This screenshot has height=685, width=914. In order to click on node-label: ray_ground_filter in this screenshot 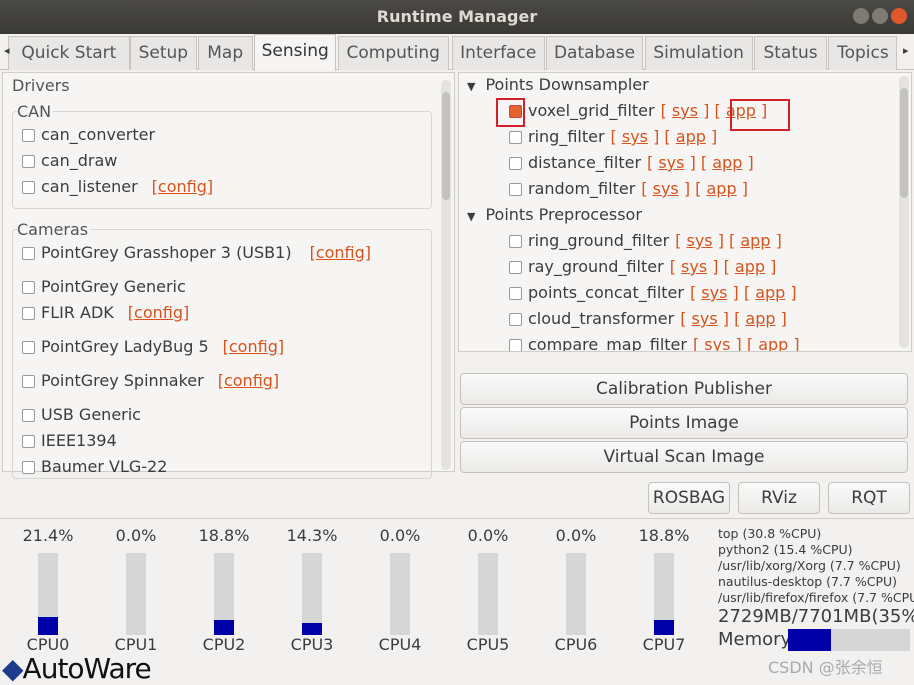, I will do `click(596, 266)`.